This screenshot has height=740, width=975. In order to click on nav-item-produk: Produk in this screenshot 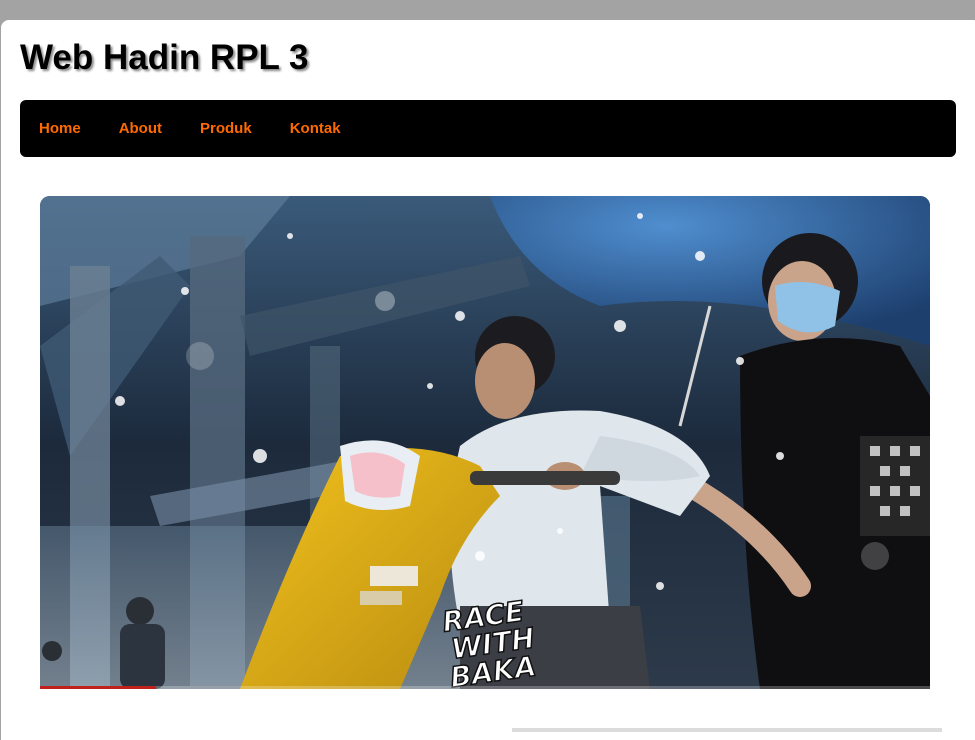, I will do `click(226, 129)`.